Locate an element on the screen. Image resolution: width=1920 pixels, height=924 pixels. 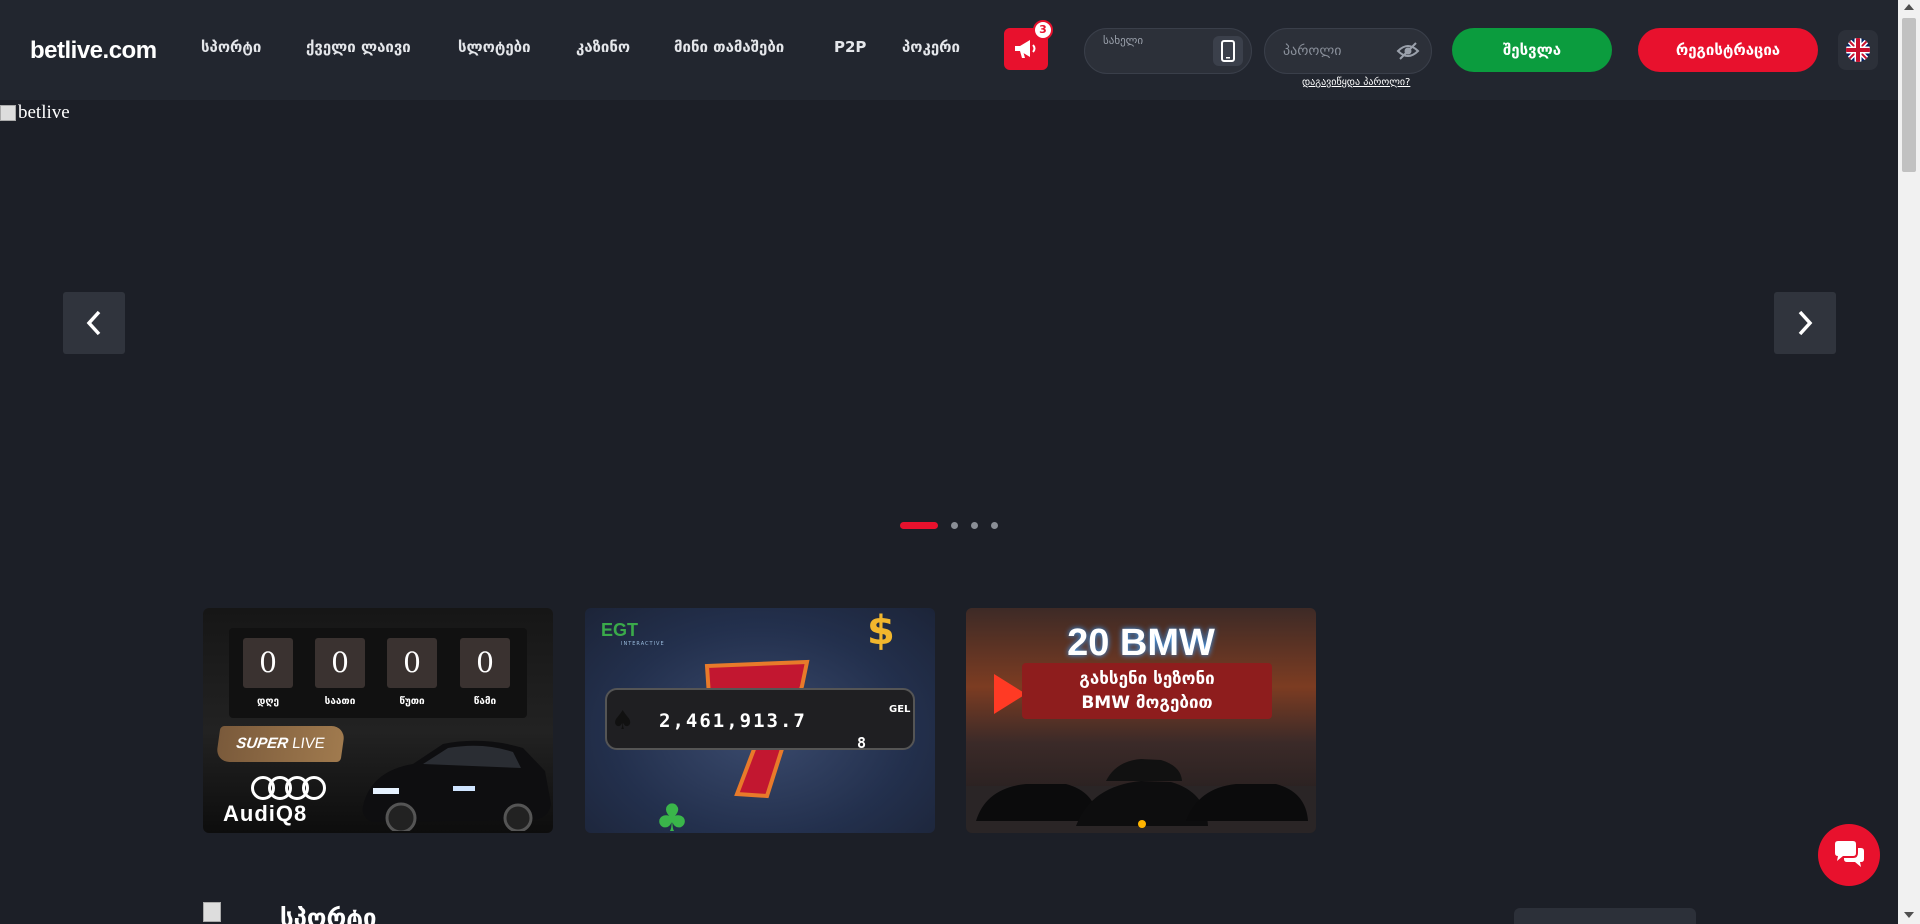
chat-icon is located at coordinates (1849, 854).